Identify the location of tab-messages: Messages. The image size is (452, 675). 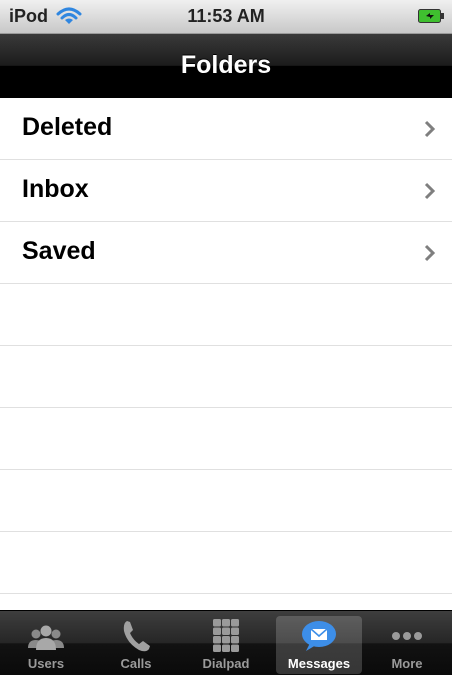
(319, 645).